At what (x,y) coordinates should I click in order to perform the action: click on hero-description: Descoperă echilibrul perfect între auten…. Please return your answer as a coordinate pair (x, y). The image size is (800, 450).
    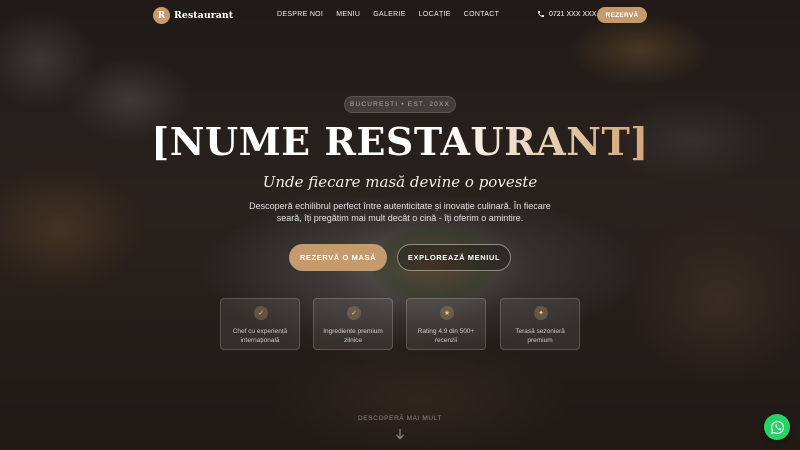
    Looking at the image, I should click on (400, 212).